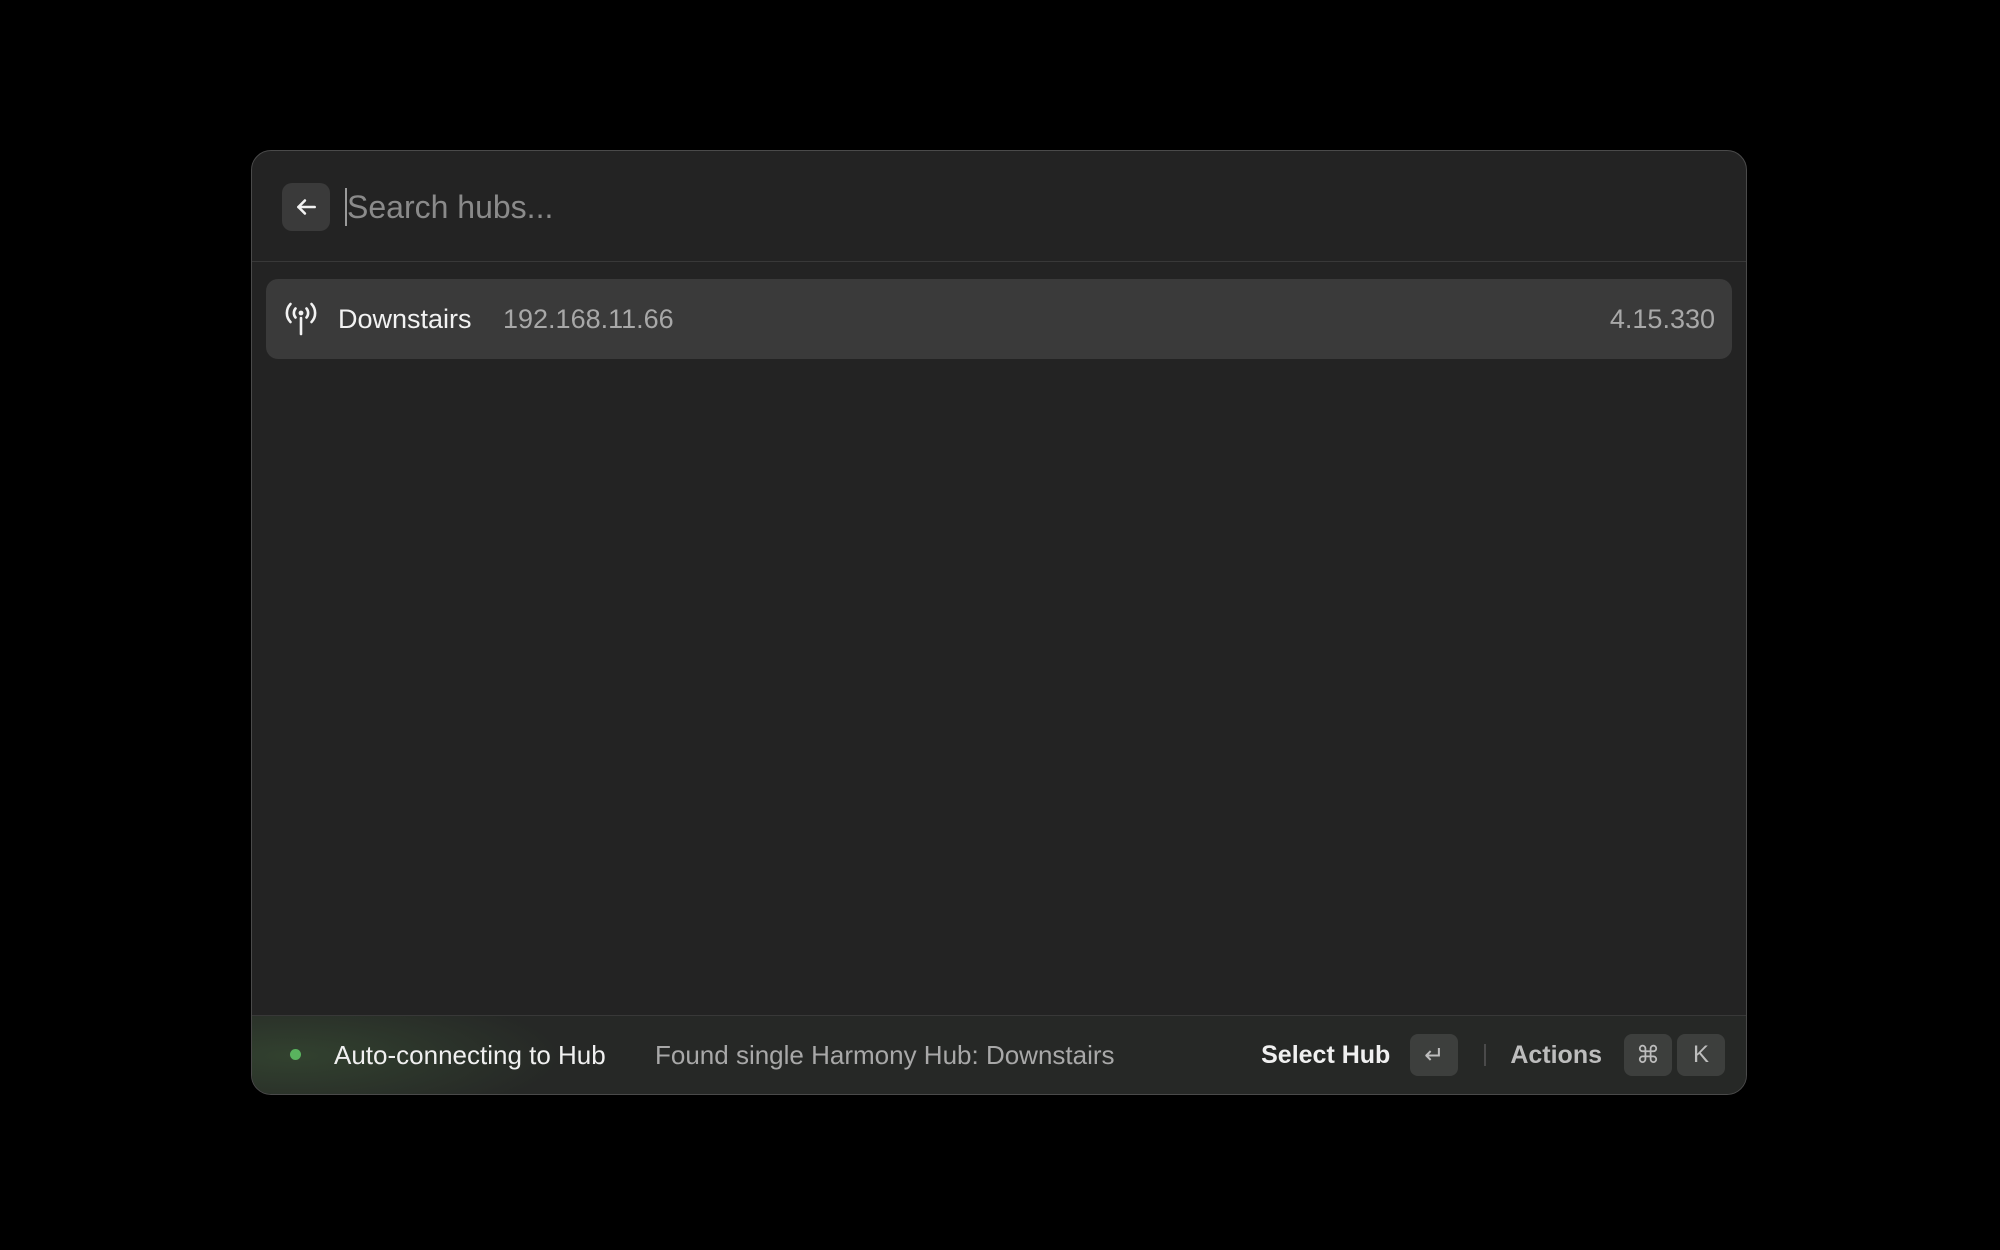  I want to click on k-key: K, so click(1701, 1055).